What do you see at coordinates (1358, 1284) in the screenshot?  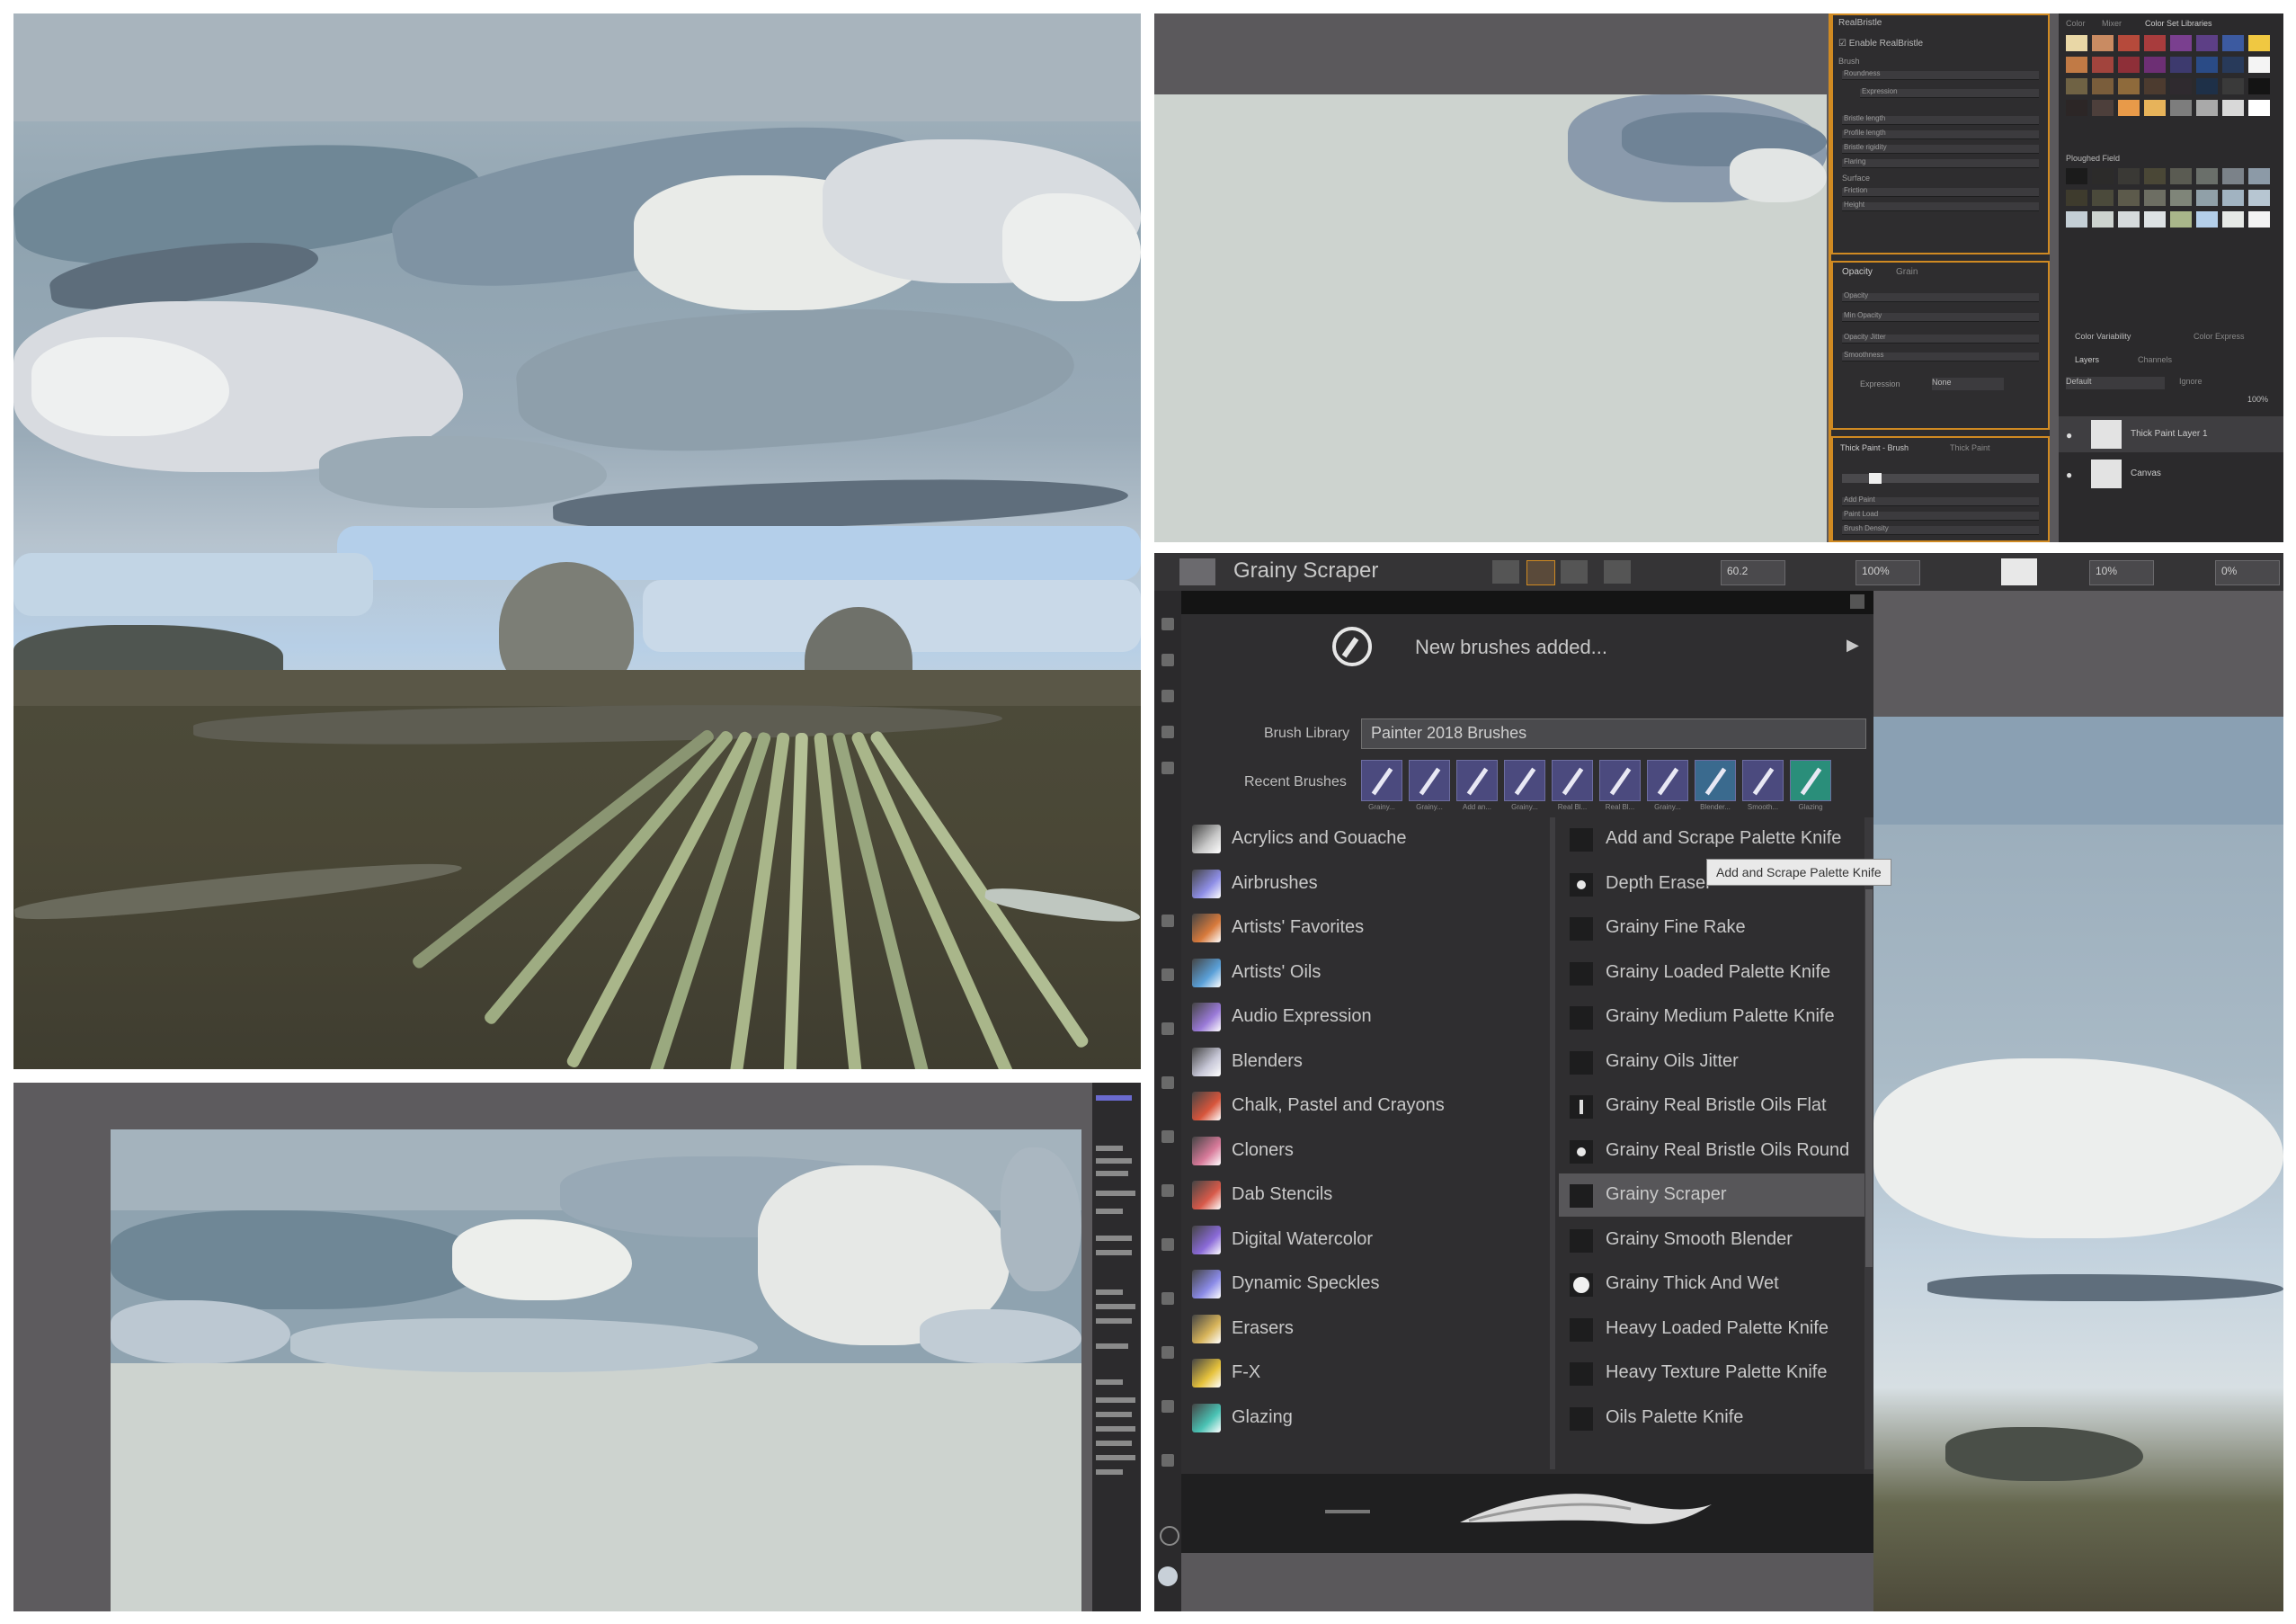 I see `brush-category-item: Dynamic Speckles` at bounding box center [1358, 1284].